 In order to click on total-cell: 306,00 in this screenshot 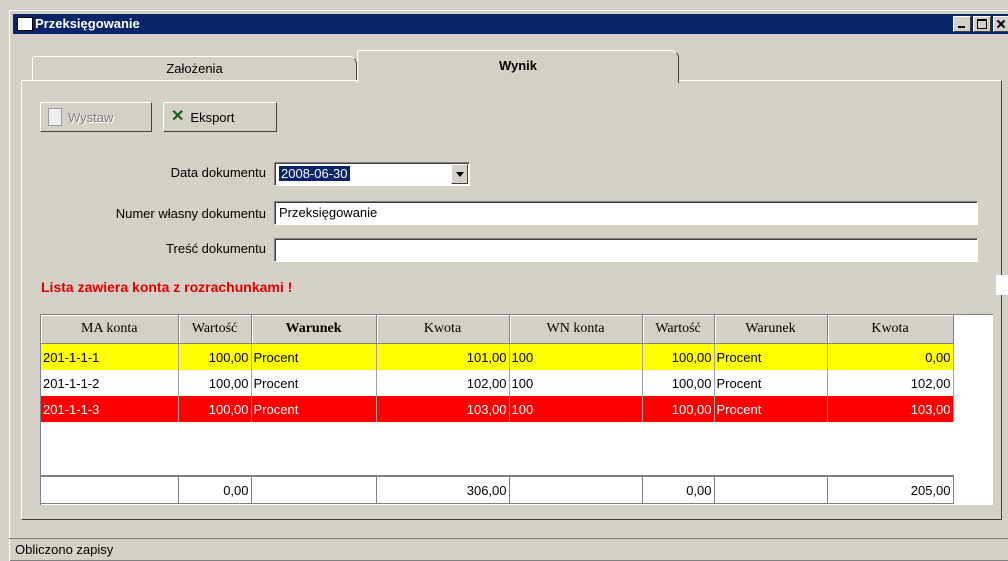, I will do `click(443, 490)`.